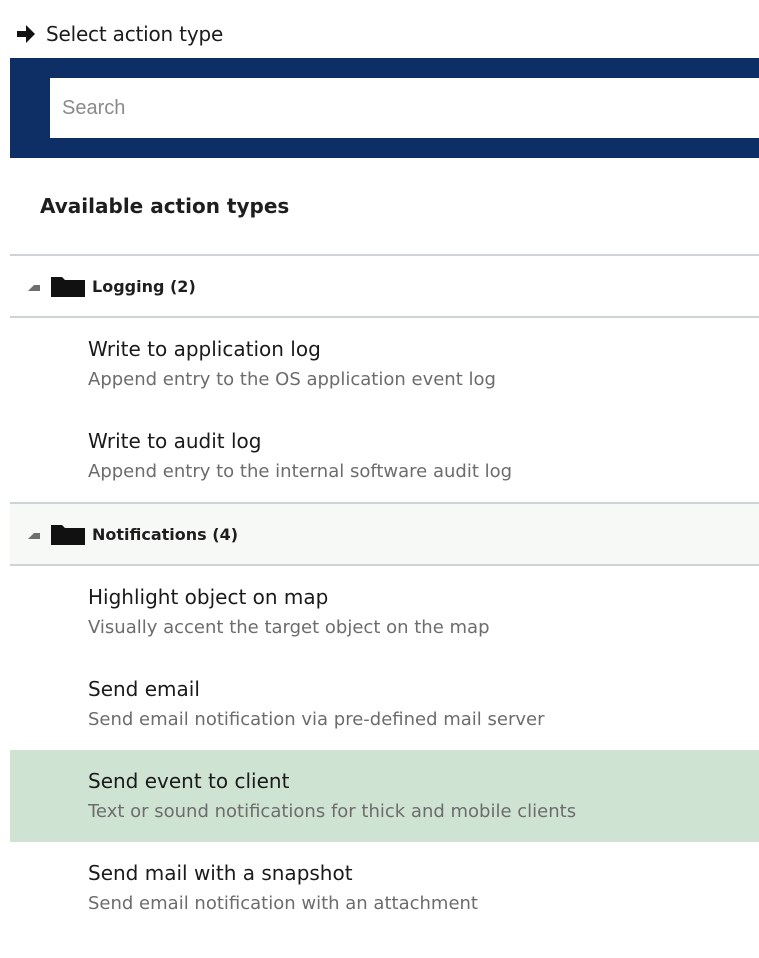  I want to click on group-label: Logging (2), so click(144, 286).